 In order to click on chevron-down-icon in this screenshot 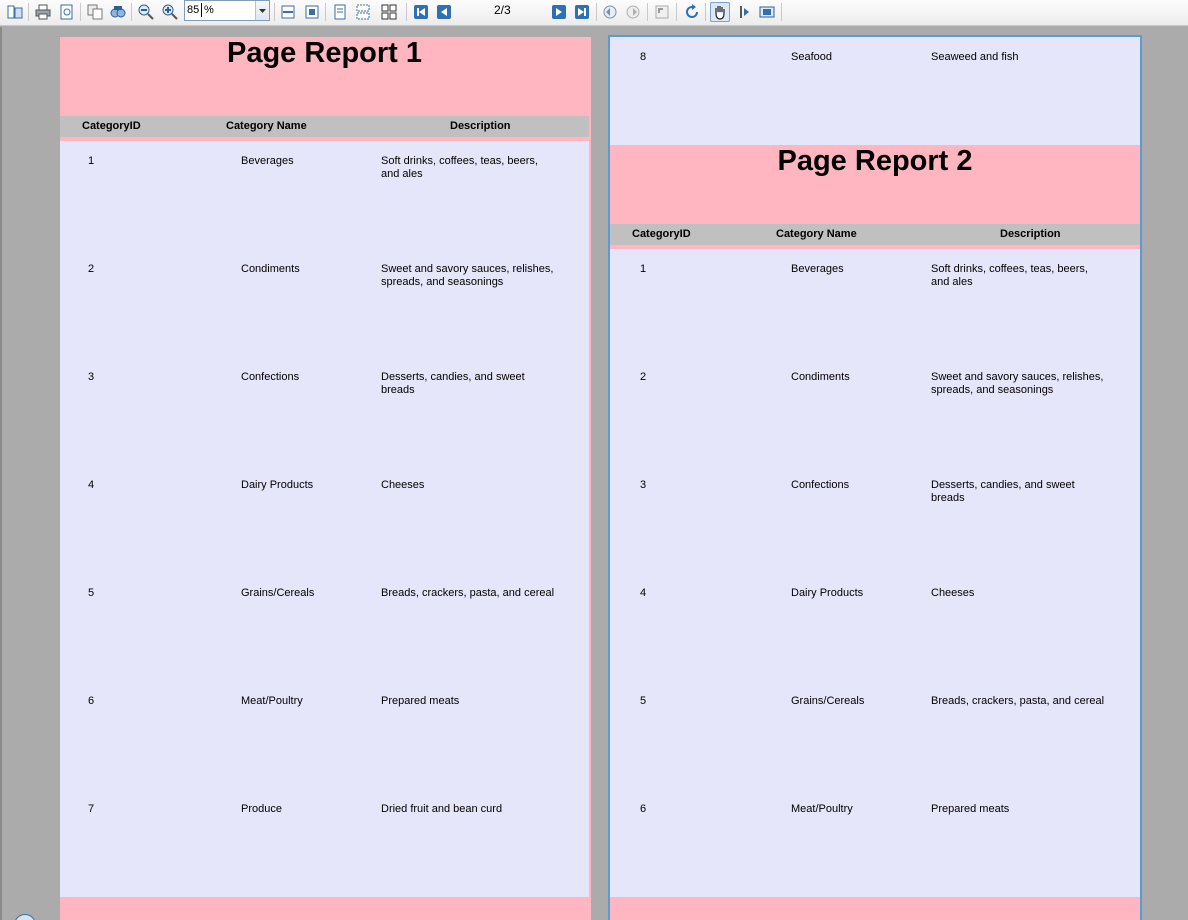, I will do `click(262, 10)`.